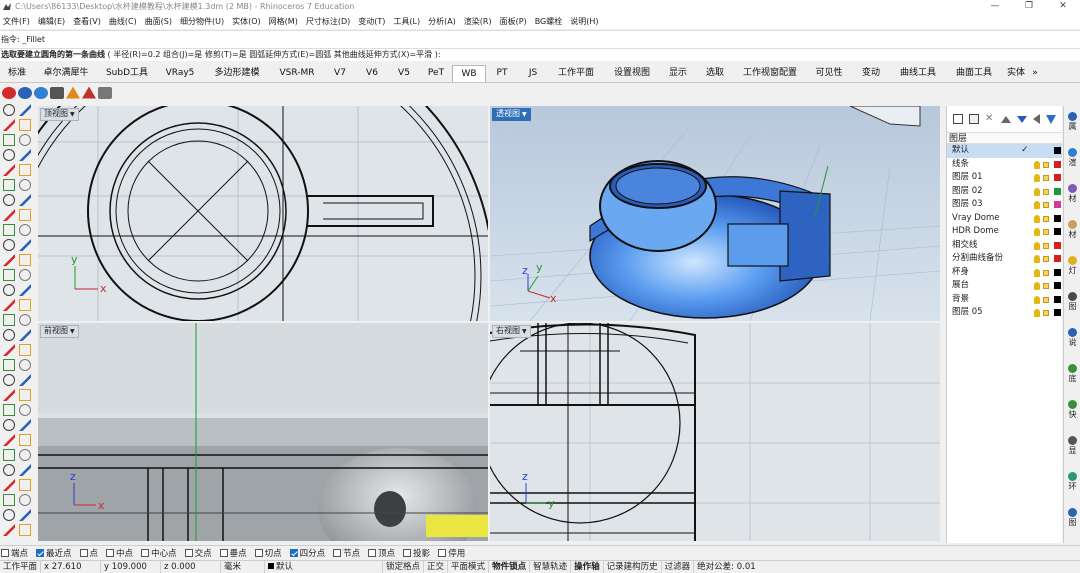  Describe the element at coordinates (960, 150) in the screenshot. I see `layer-name: 默认` at that location.